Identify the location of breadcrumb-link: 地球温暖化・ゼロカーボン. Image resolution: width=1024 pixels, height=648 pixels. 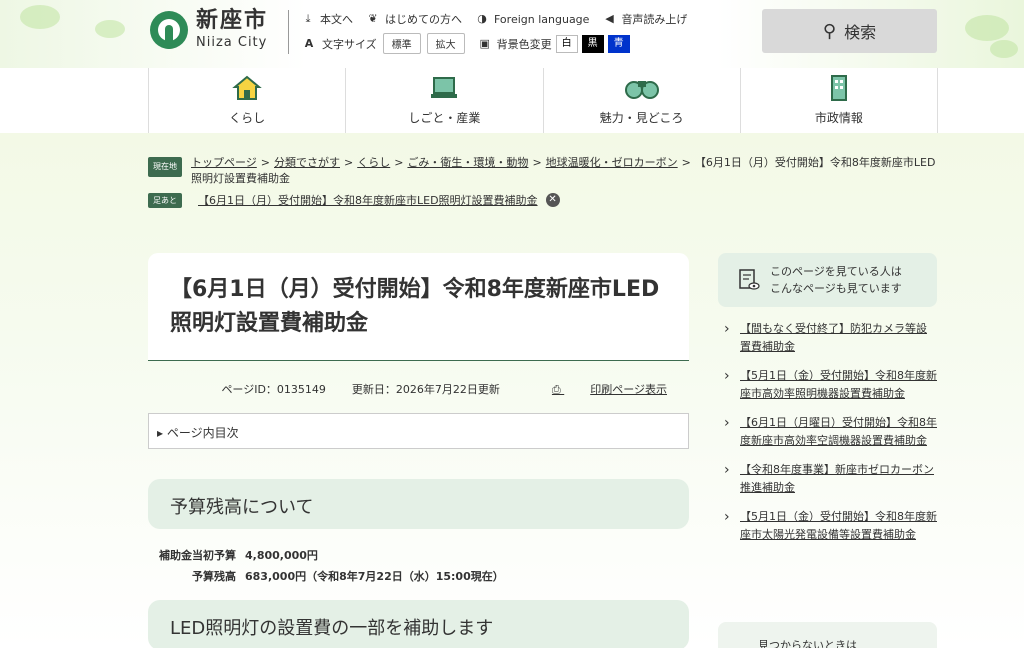
(612, 162).